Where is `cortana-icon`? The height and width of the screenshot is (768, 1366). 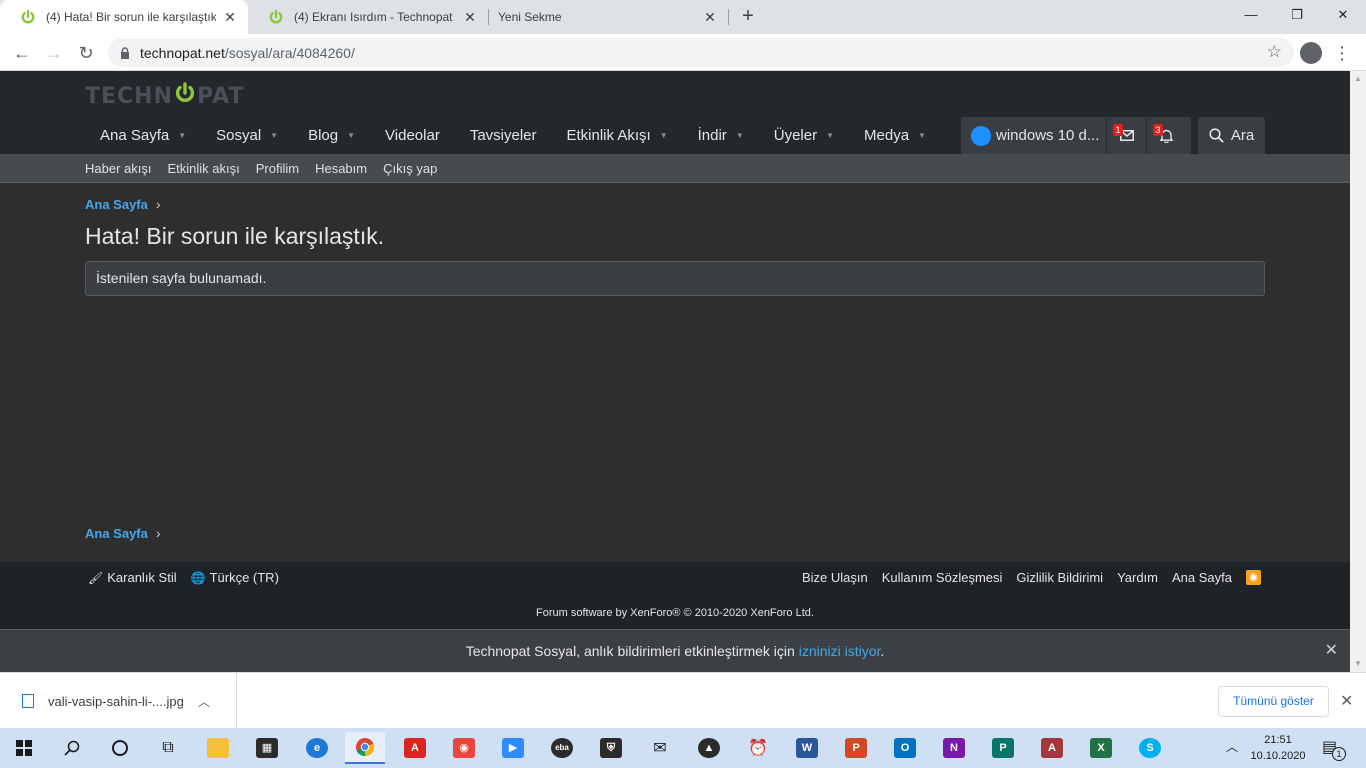
cortana-icon is located at coordinates (120, 748).